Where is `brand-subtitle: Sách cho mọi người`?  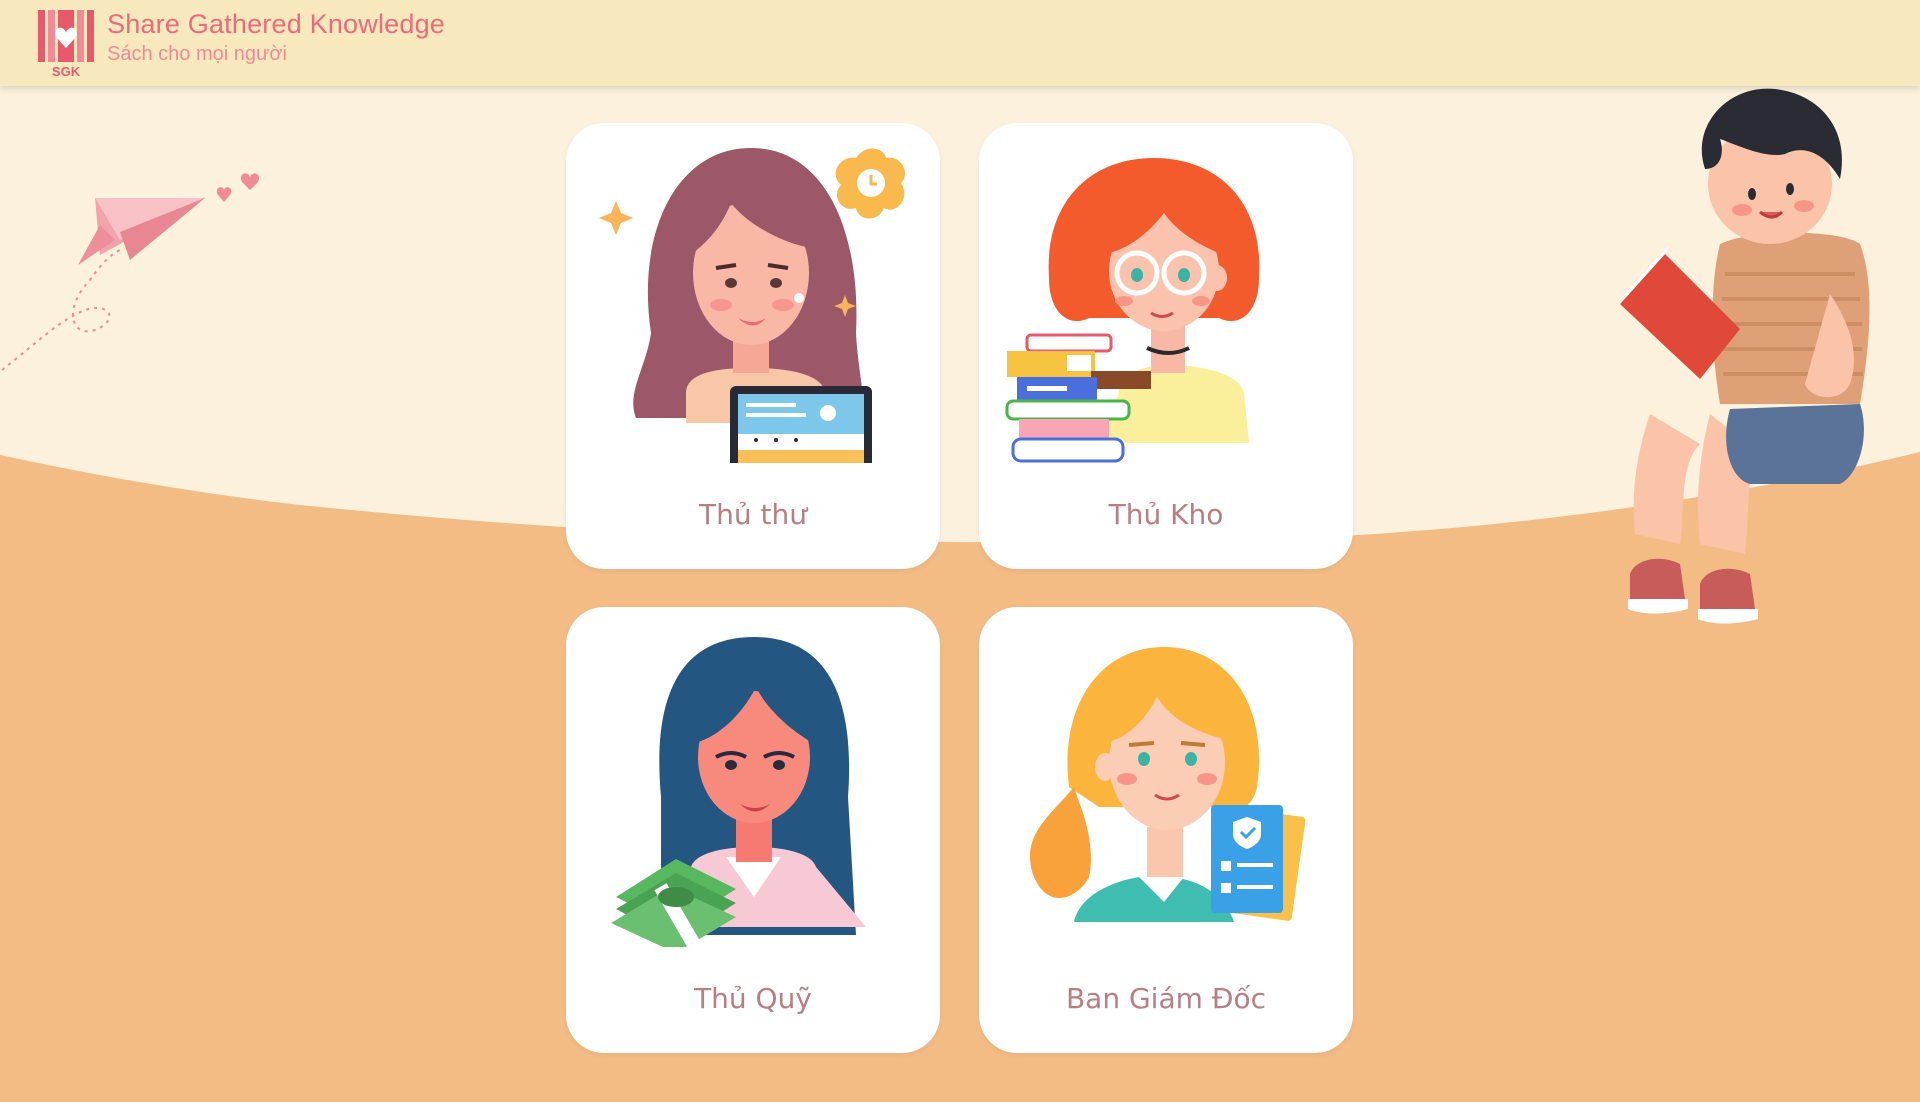 brand-subtitle: Sách cho mọi người is located at coordinates (197, 54).